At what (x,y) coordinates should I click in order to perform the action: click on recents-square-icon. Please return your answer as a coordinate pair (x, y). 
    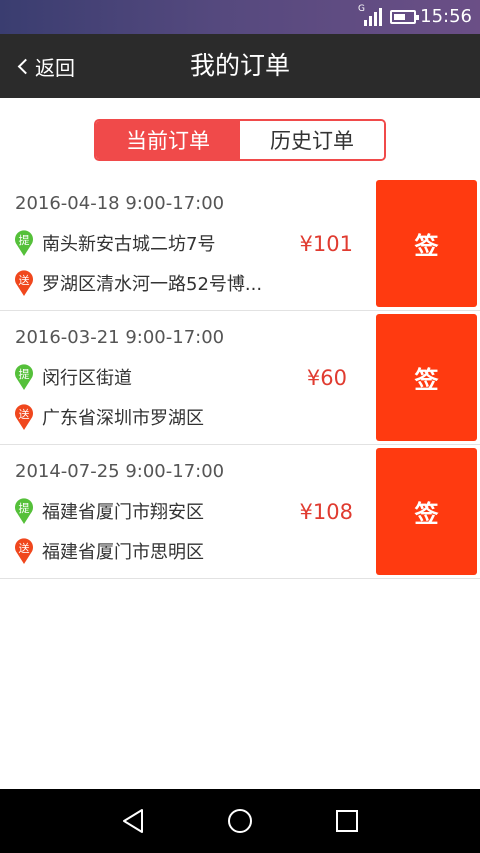
    Looking at the image, I should click on (347, 821).